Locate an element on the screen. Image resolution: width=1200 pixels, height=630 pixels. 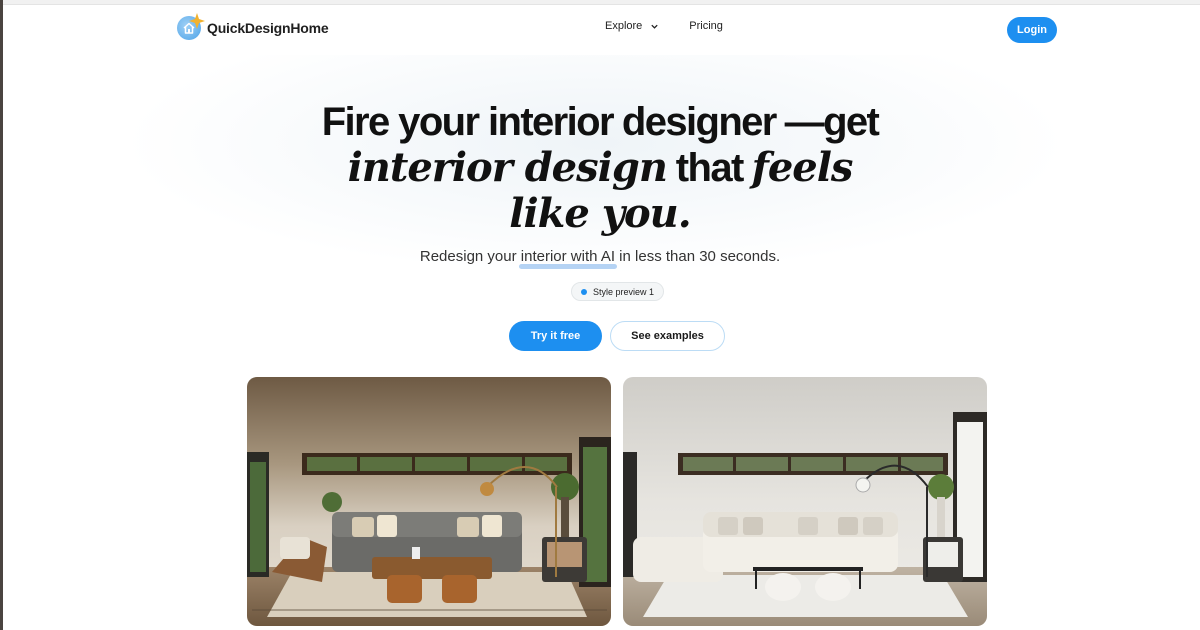
subhead-underlined-phrase: interior with AI is located at coordinates (568, 258).